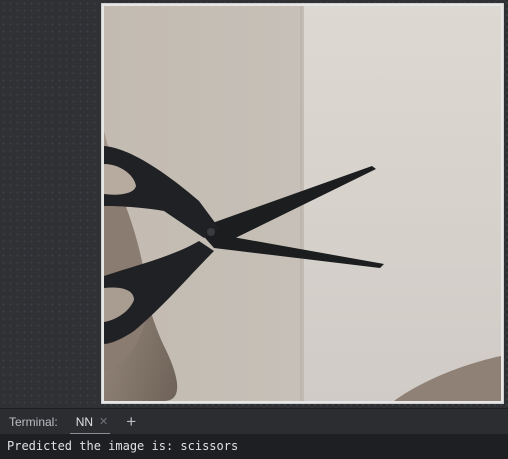 Image resolution: width=508 pixels, height=459 pixels. What do you see at coordinates (33, 421) in the screenshot?
I see `terminal-label: Terminal:` at bounding box center [33, 421].